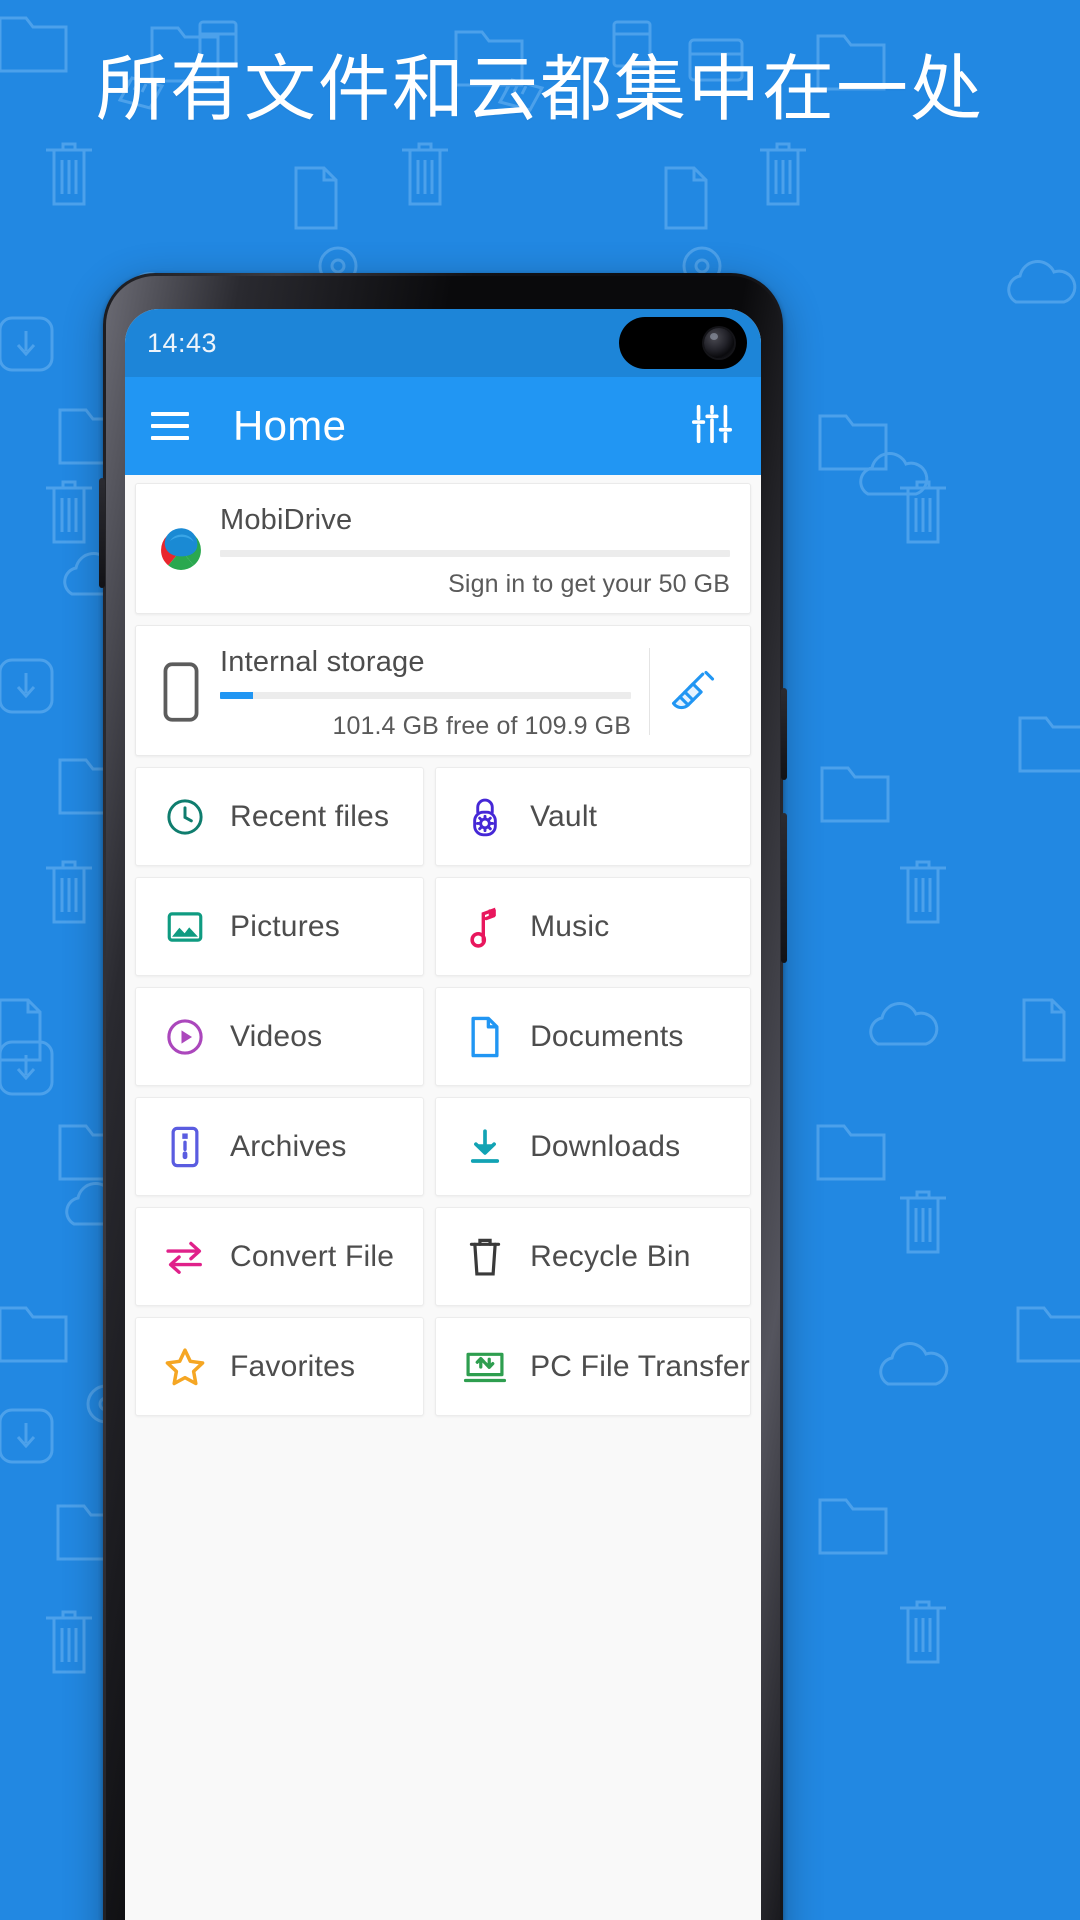 Image resolution: width=1080 pixels, height=1920 pixels. I want to click on tile-label: Music, so click(570, 926).